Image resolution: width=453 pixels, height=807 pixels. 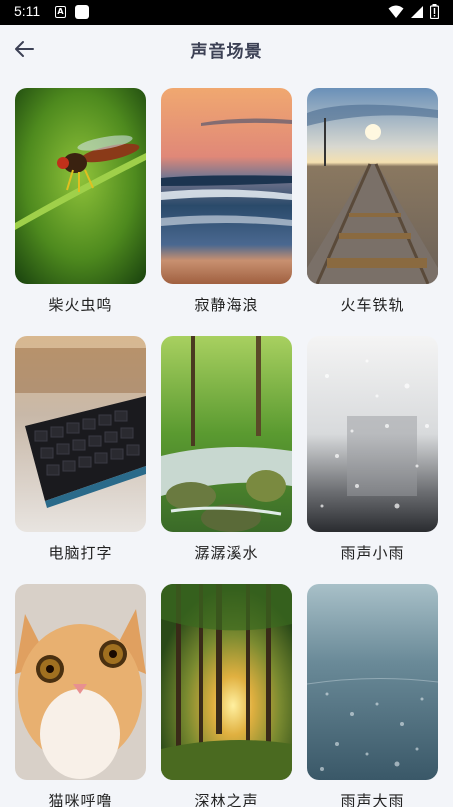 I want to click on signal-icon, so click(x=417, y=11).